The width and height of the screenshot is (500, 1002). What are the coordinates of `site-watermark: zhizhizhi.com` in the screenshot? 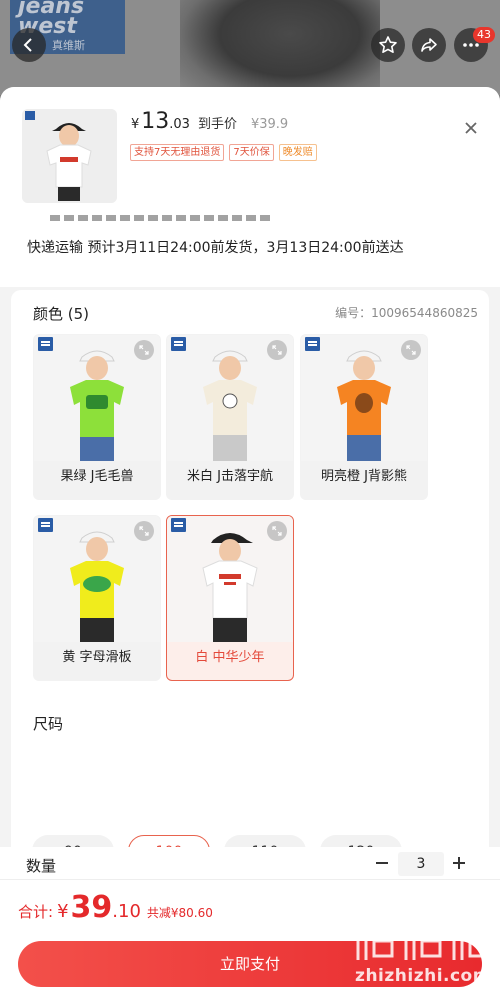 It's located at (423, 956).